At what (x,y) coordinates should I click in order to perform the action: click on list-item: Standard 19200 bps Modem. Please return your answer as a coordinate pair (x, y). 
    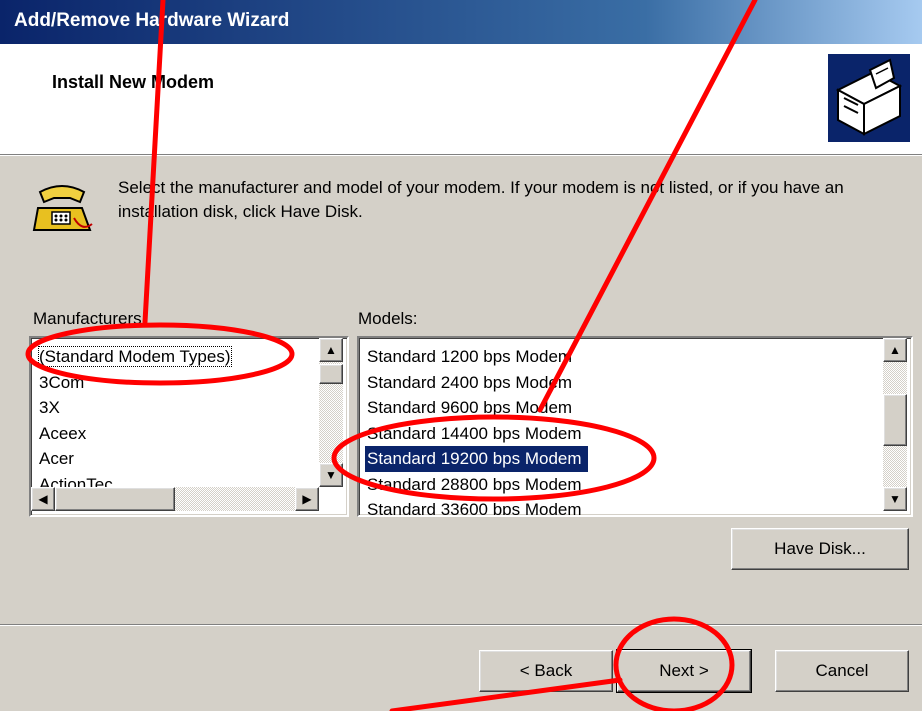
    Looking at the image, I should click on (619, 459).